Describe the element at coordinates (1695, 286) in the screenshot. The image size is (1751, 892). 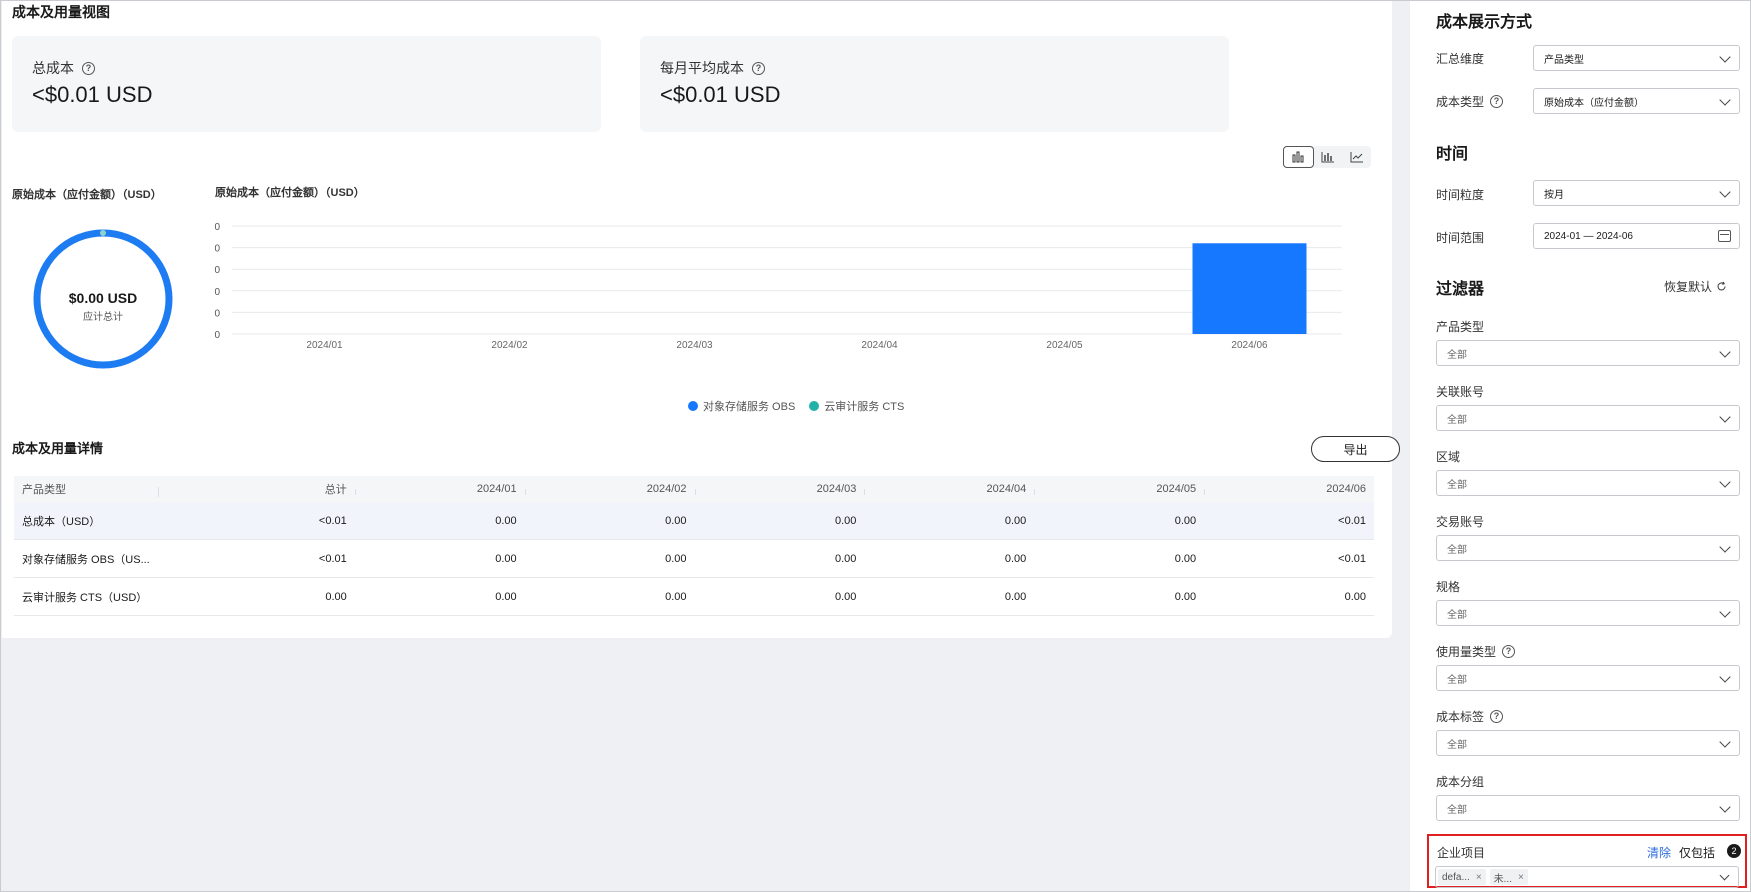
I see `reset-default-button: 恢复默认` at that location.